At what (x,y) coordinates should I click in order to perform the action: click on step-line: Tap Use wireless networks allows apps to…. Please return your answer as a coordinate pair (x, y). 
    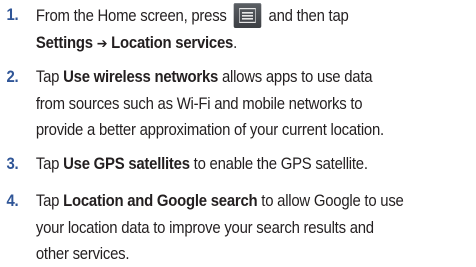
    Looking at the image, I should click on (256, 77).